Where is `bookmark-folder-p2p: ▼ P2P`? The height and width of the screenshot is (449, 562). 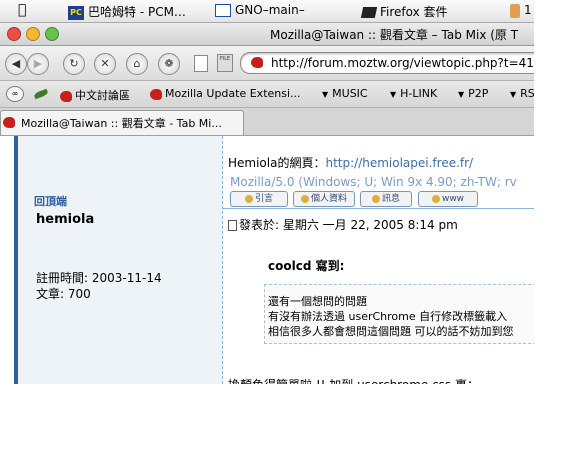 bookmark-folder-p2p: ▼ P2P is located at coordinates (473, 93).